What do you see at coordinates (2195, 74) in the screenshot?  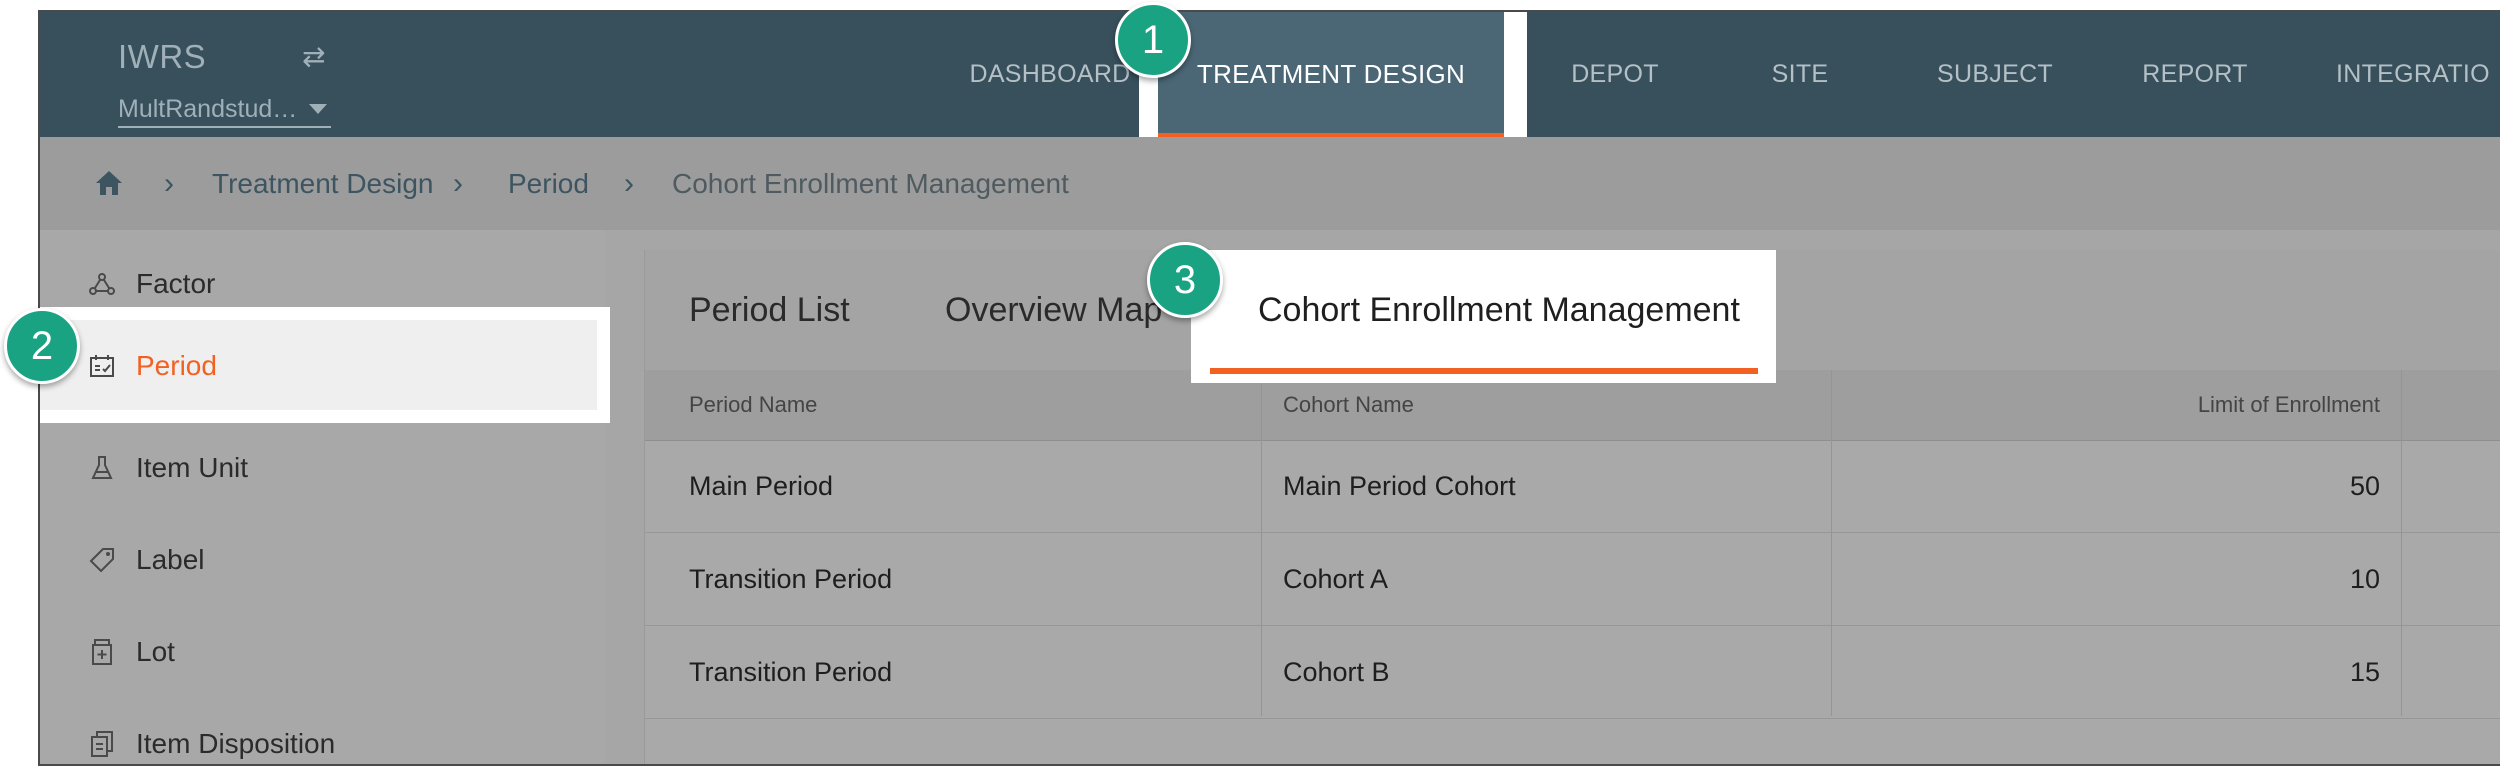 I see `nav-report: REPORT` at bounding box center [2195, 74].